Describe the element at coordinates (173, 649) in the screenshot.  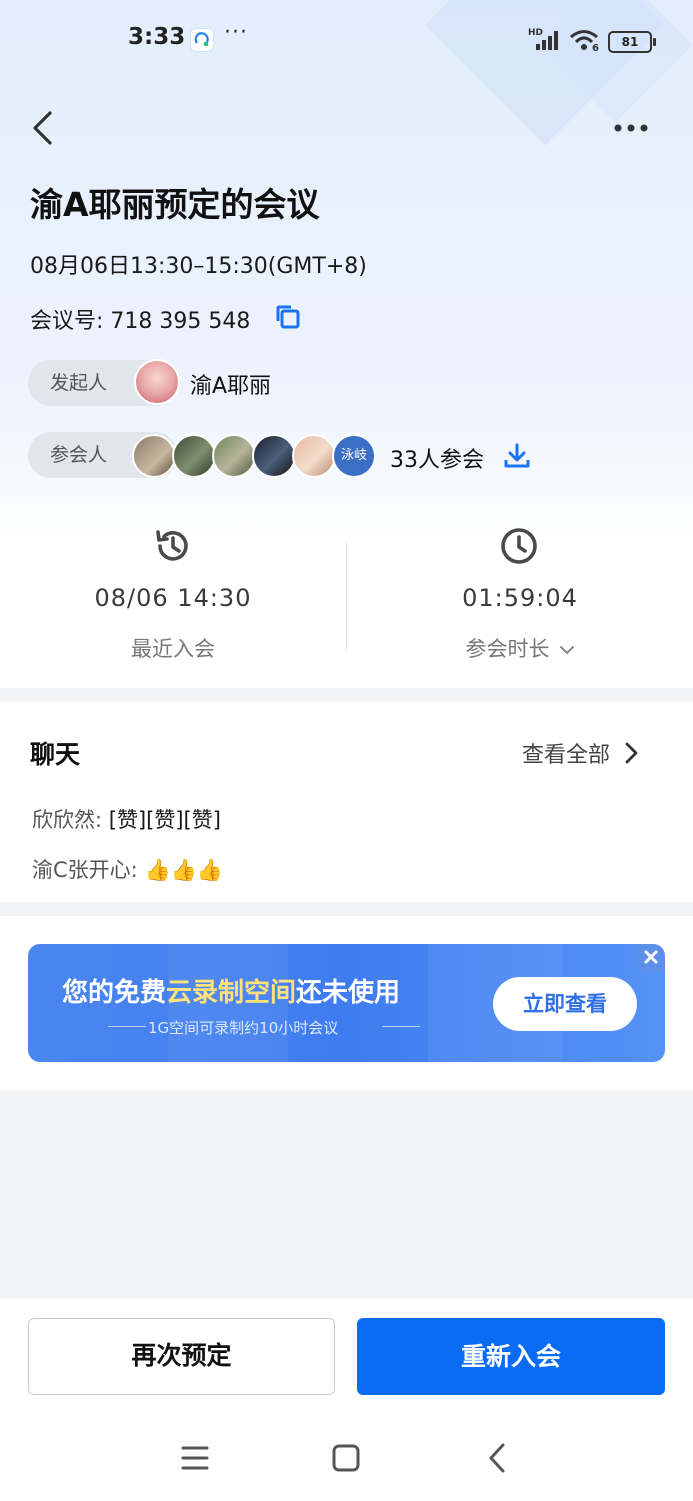
I see `recent-join-label: 最近入会` at that location.